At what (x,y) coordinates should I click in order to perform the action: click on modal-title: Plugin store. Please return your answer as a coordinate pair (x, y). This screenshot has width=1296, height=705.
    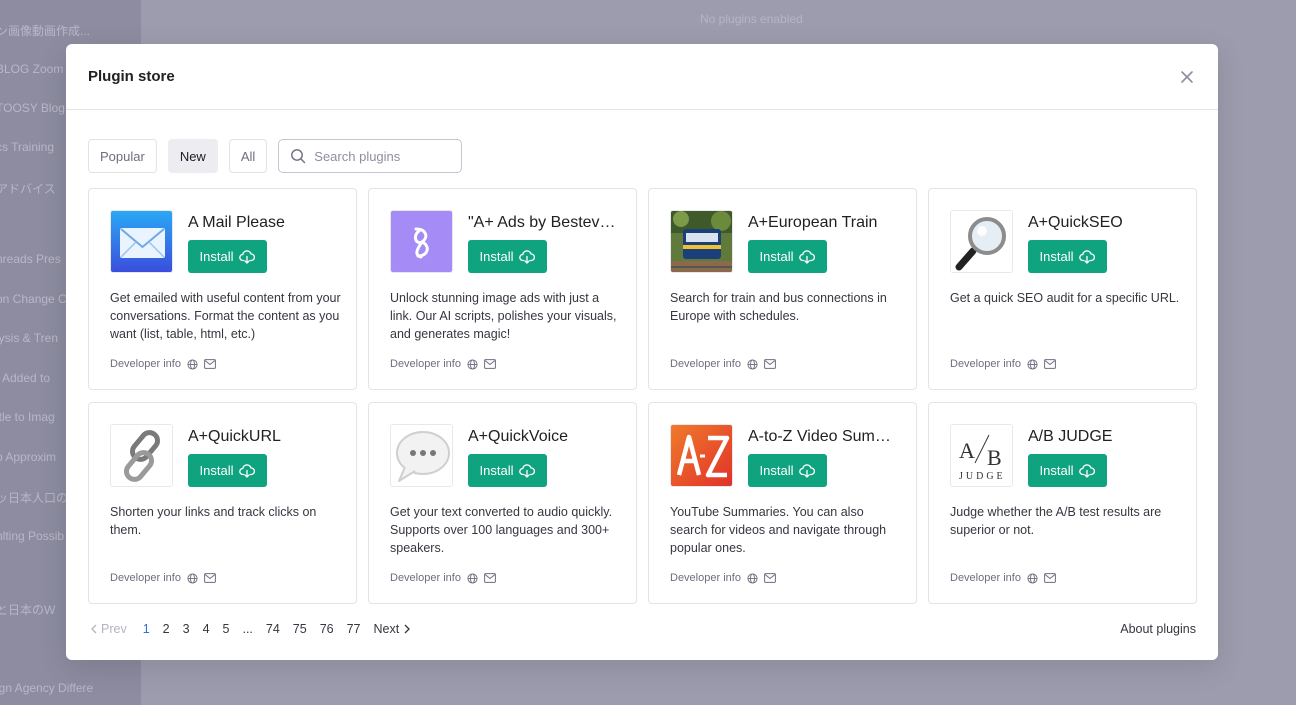
    Looking at the image, I should click on (131, 76).